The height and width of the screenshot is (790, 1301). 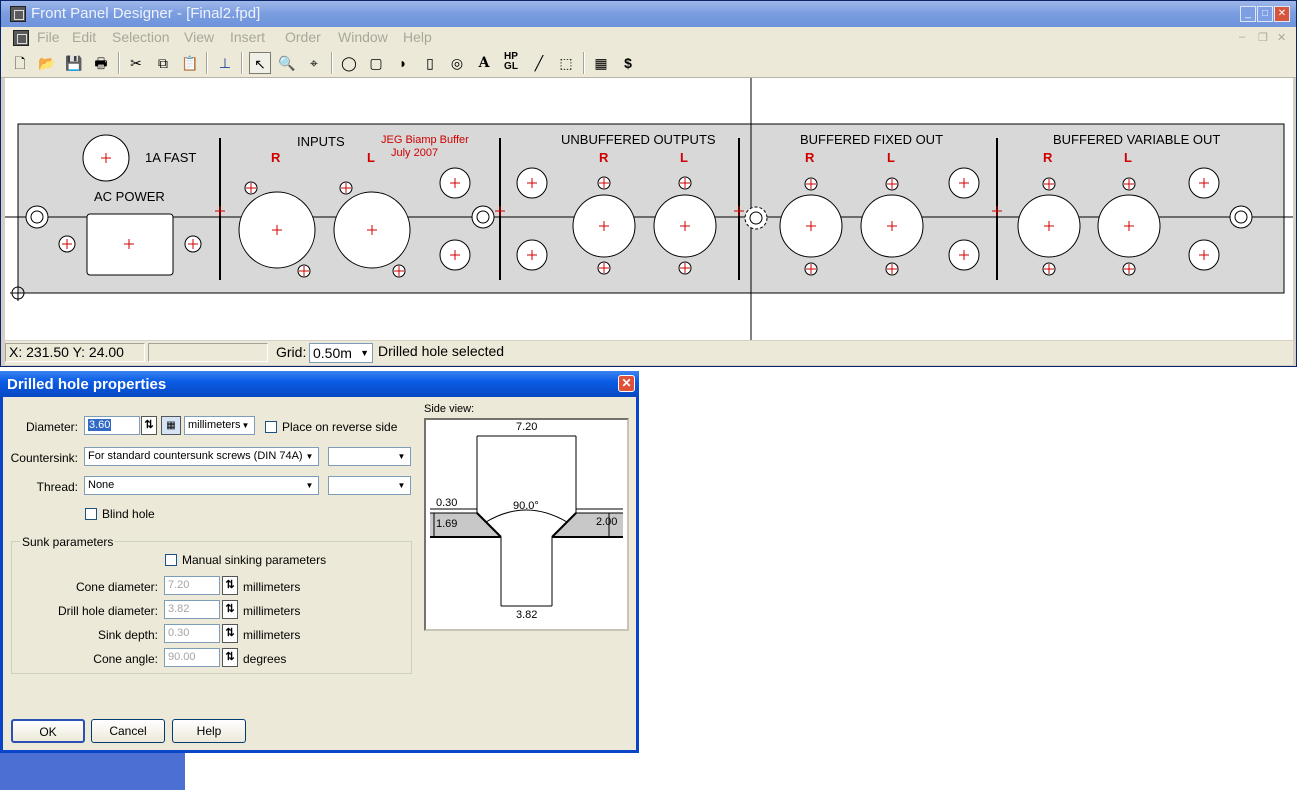 What do you see at coordinates (566, 63) in the screenshot?
I see `bolt-icon: ⬚` at bounding box center [566, 63].